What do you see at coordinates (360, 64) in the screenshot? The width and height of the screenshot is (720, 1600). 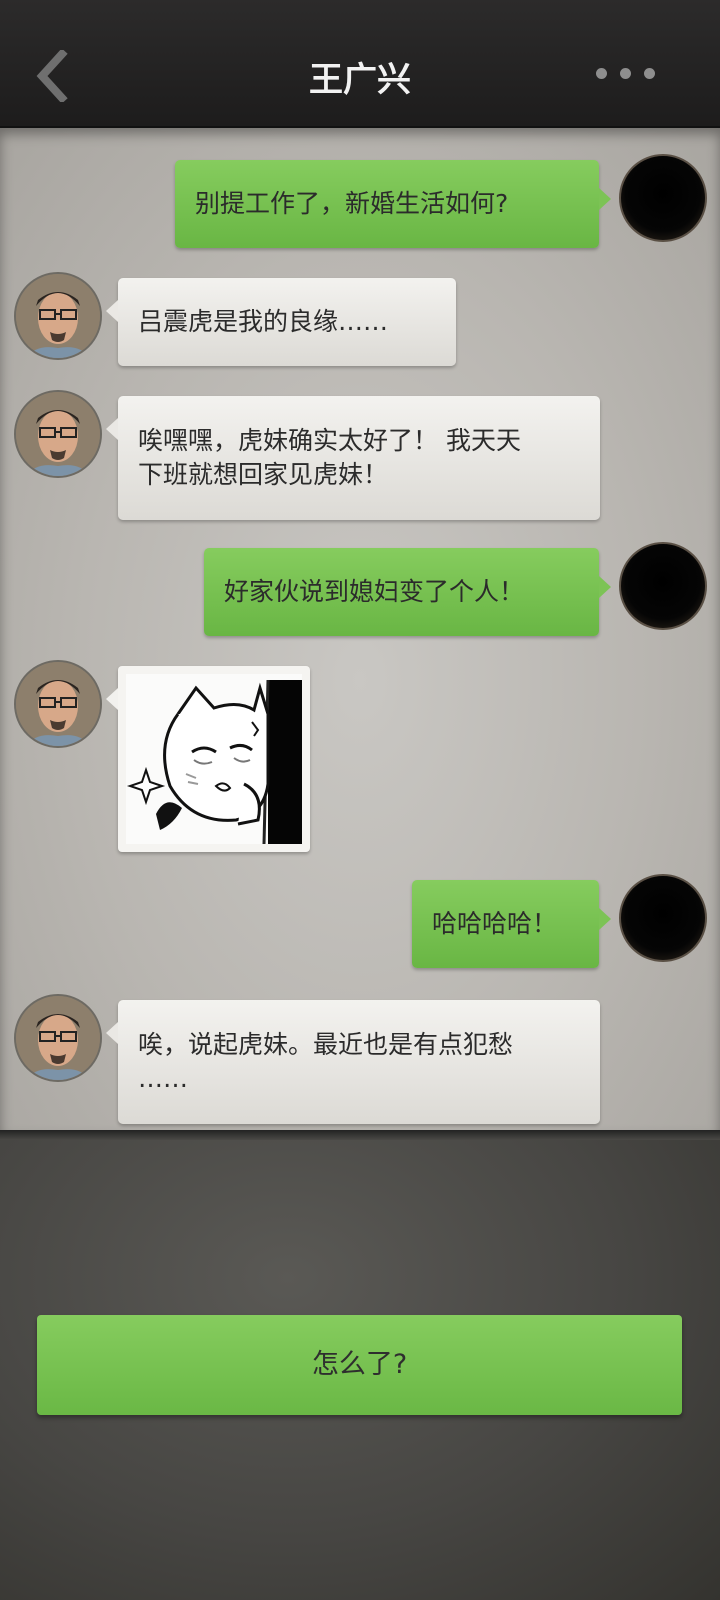 I see `top-bar: 王广兴` at bounding box center [360, 64].